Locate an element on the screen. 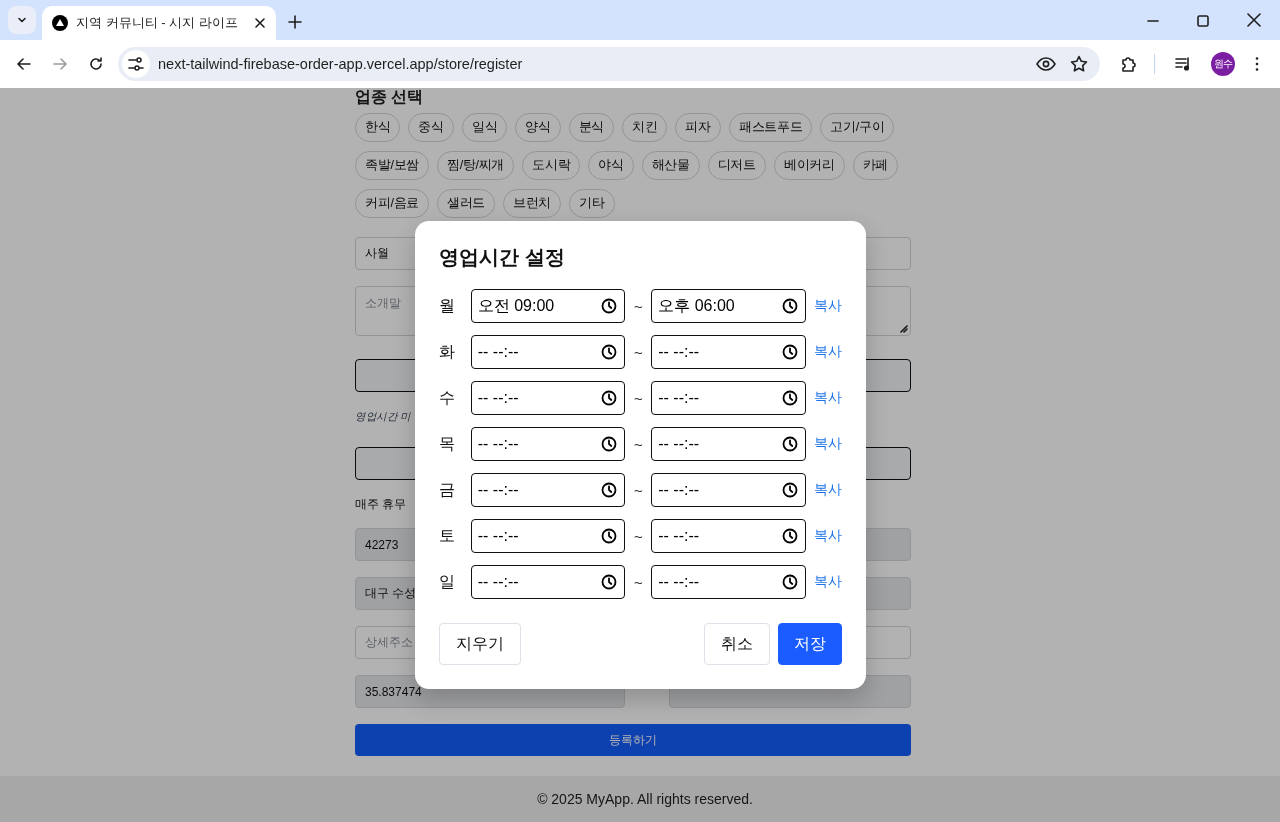 This screenshot has width=1280, height=822. day-label: 목 is located at coordinates (447, 443).